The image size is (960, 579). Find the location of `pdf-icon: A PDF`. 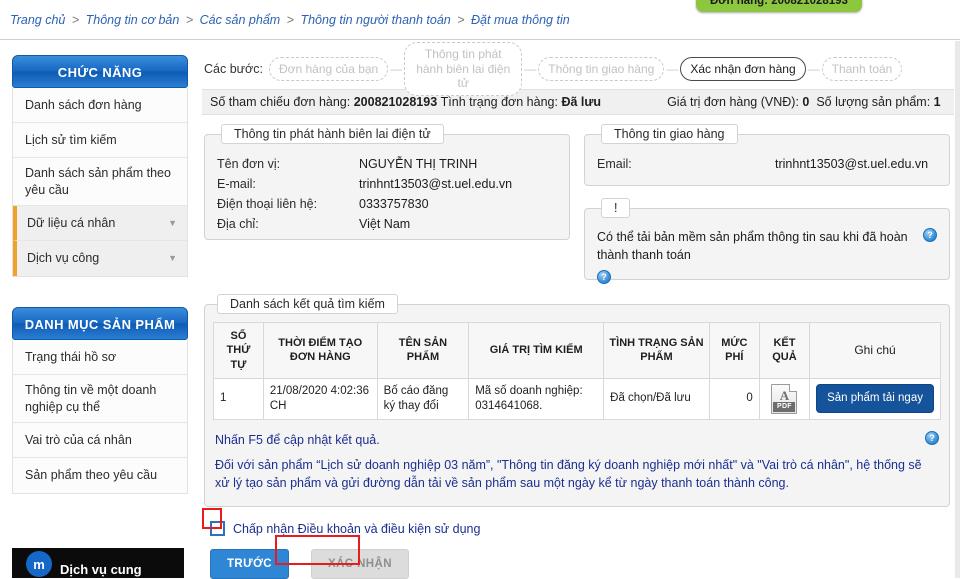

pdf-icon: A PDF is located at coordinates (784, 398).